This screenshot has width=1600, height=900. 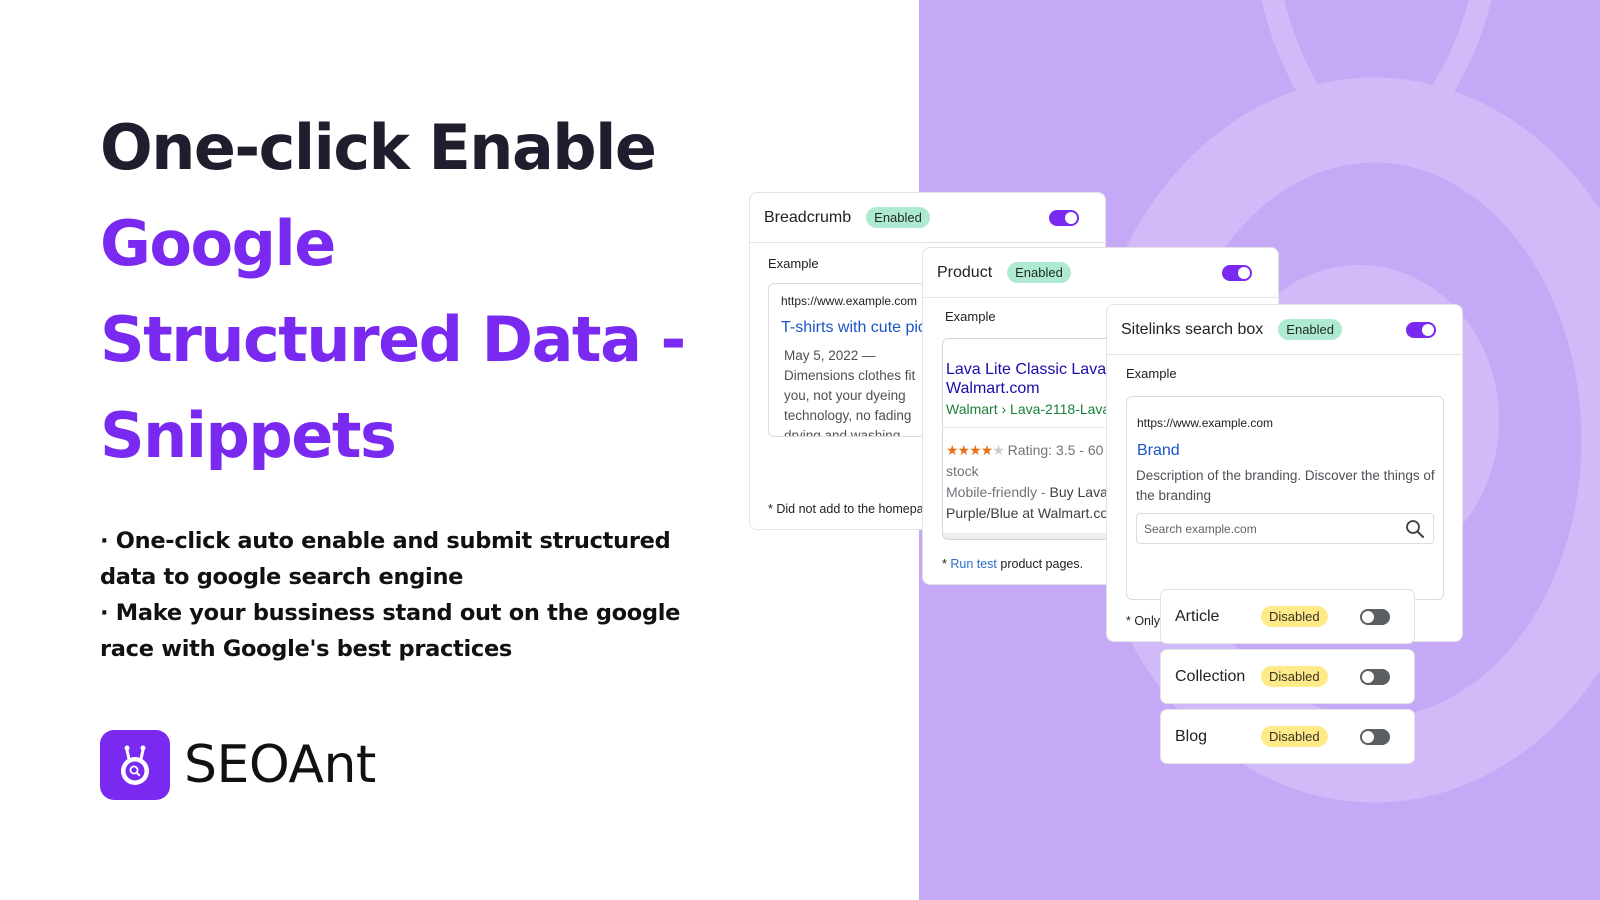 I want to click on brand-lockup: SEOAnt, so click(x=238, y=765).